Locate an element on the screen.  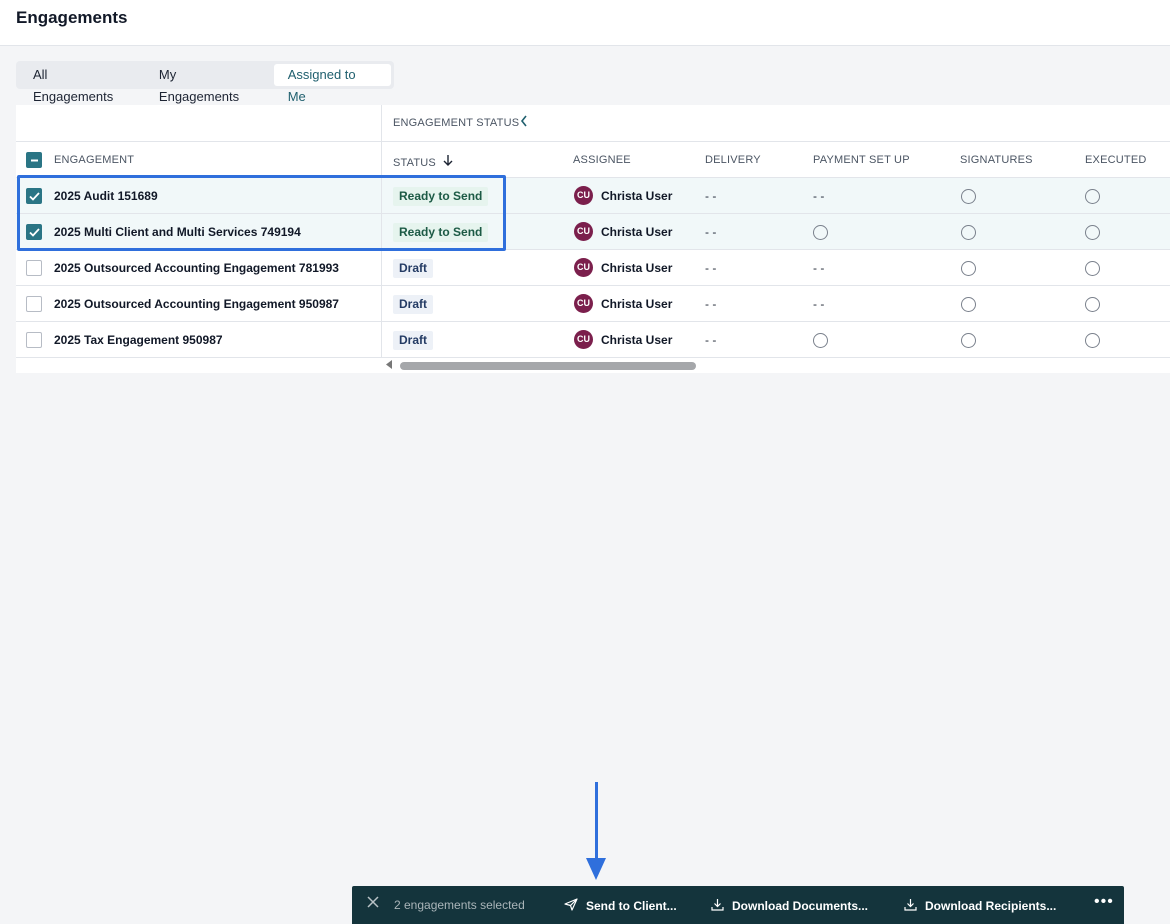
scroll-left-icon is located at coordinates (389, 365).